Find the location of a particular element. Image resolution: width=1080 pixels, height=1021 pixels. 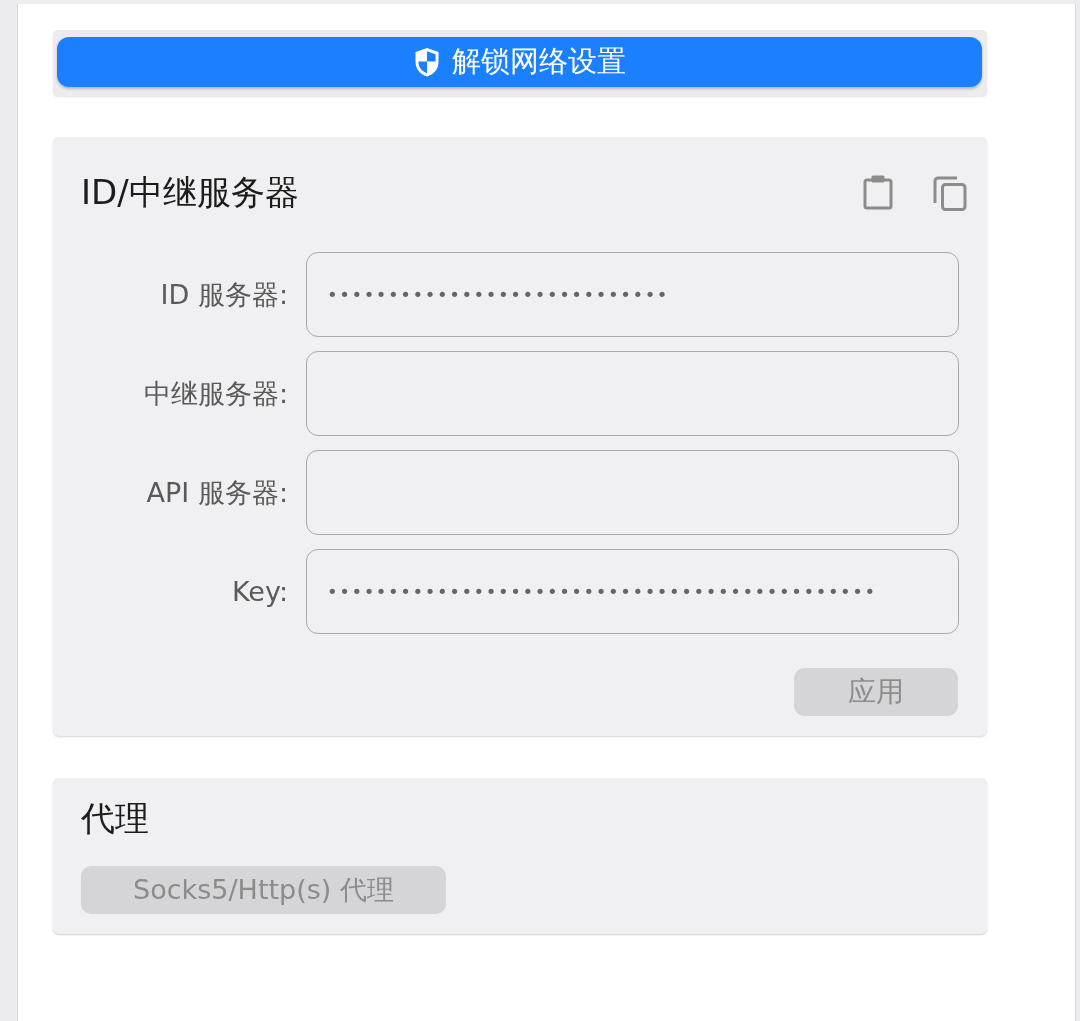

field-label: Key: is located at coordinates (259, 591).